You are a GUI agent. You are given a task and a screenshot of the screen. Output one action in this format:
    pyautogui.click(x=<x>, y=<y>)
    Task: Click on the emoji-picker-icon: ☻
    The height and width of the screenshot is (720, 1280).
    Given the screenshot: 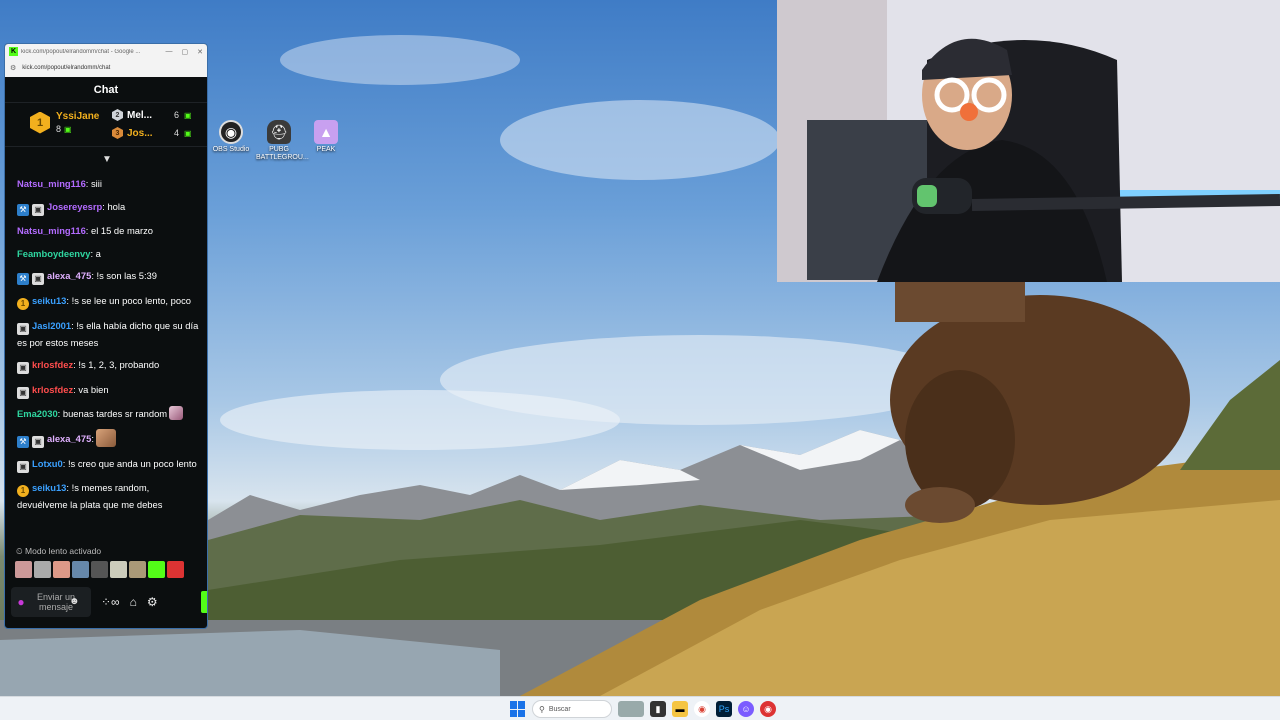 What is the action you would take?
    pyautogui.click(x=74, y=601)
    